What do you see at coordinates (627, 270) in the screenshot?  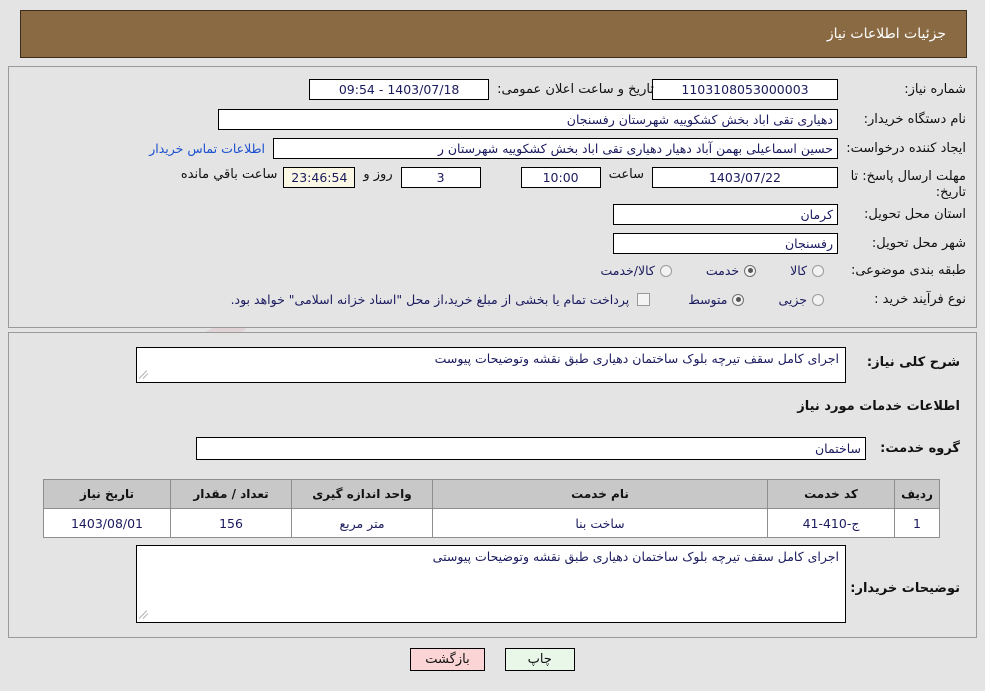 I see `category-label-kala-khedmat: کالا/خدمت` at bounding box center [627, 270].